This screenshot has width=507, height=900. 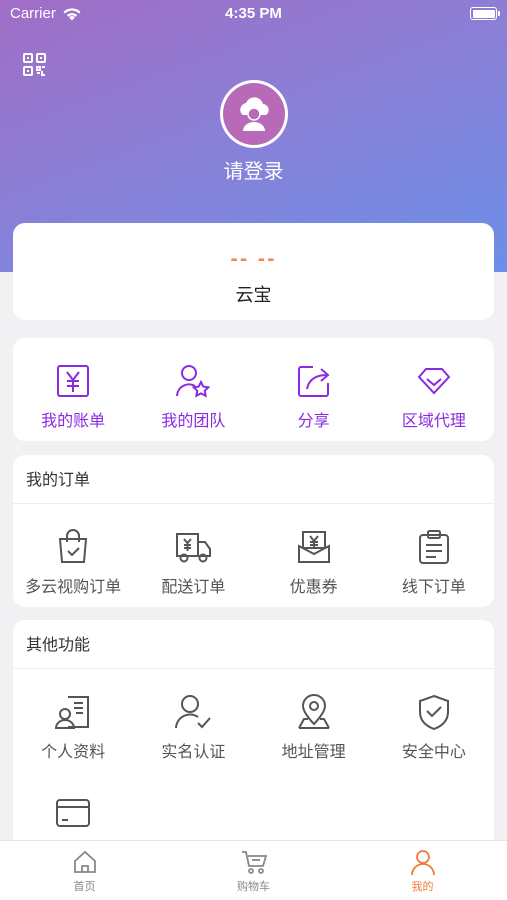 What do you see at coordinates (433, 712) in the screenshot?
I see `shield-check-icon` at bounding box center [433, 712].